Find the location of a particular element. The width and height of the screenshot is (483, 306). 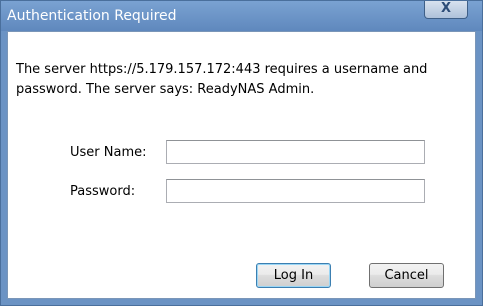

password-label: Password: is located at coordinates (103, 191).